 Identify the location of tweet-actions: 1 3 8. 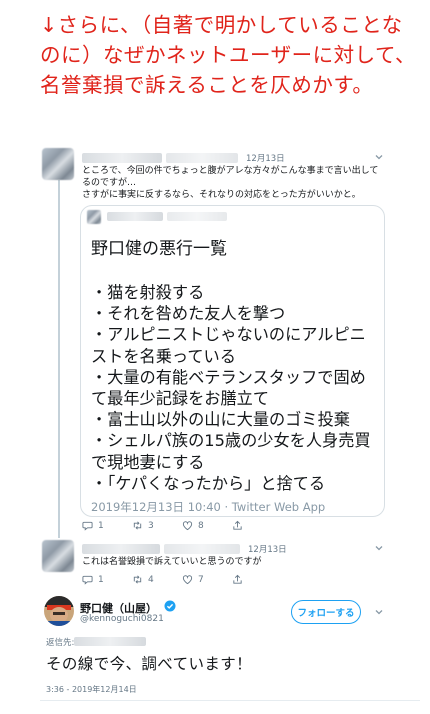
(182, 525).